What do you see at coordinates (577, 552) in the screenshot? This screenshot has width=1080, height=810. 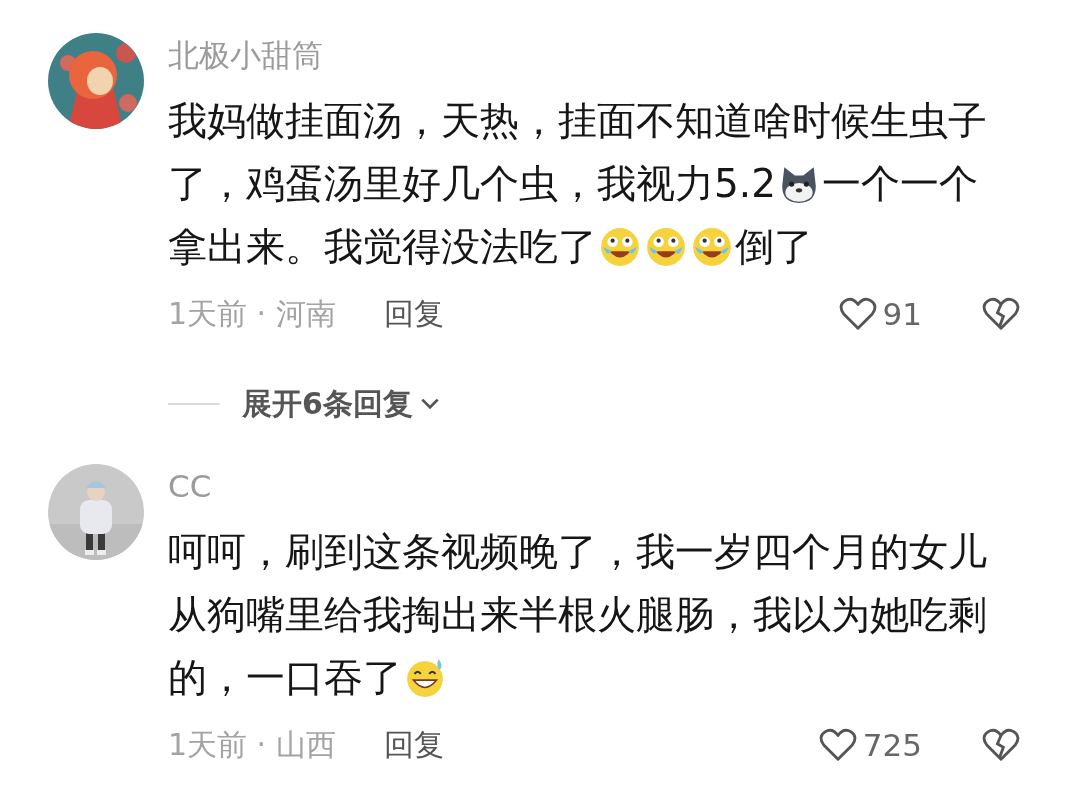 I see `comment-text: 呵呵，刷到这条视频晚了，我一岁四个月的女儿` at bounding box center [577, 552].